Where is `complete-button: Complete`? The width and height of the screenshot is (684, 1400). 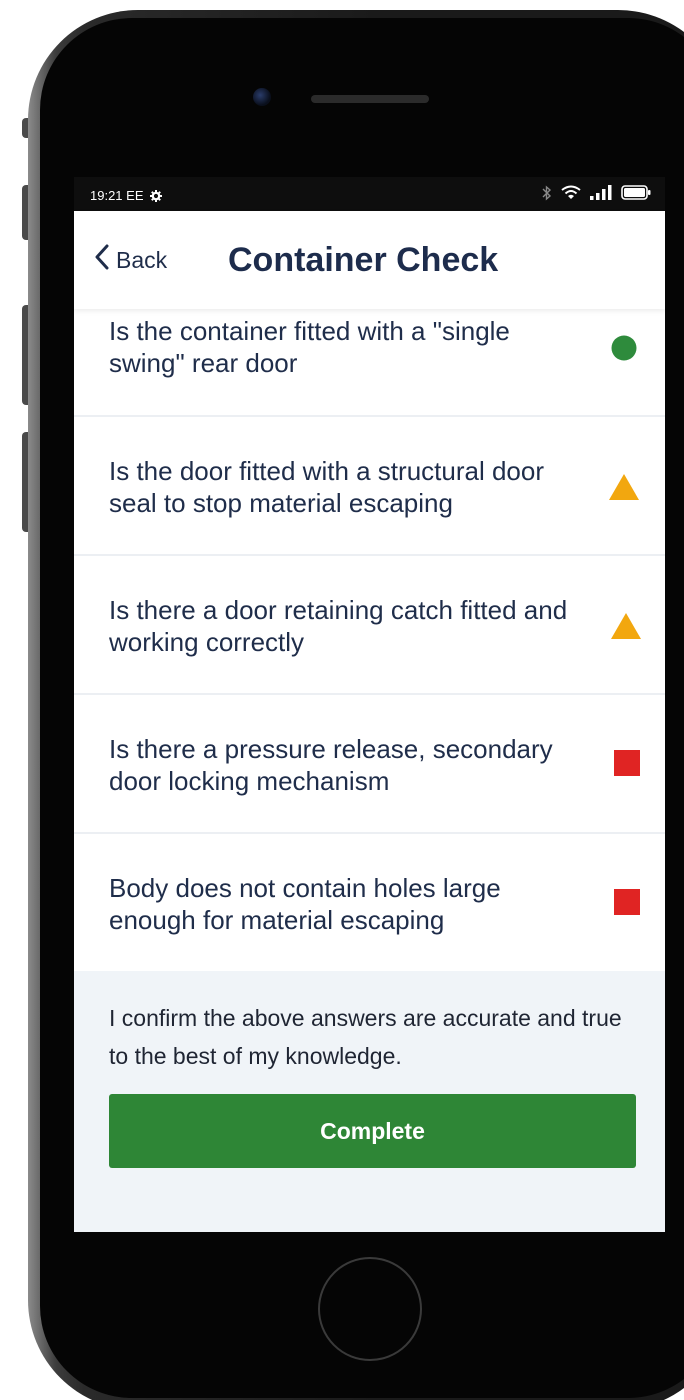 complete-button: Complete is located at coordinates (372, 1131).